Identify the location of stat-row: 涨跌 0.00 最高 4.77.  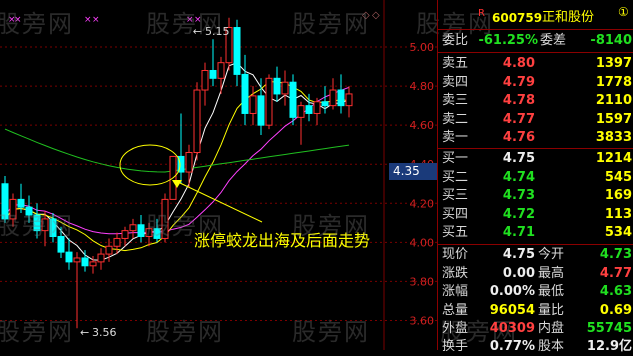
(535, 274).